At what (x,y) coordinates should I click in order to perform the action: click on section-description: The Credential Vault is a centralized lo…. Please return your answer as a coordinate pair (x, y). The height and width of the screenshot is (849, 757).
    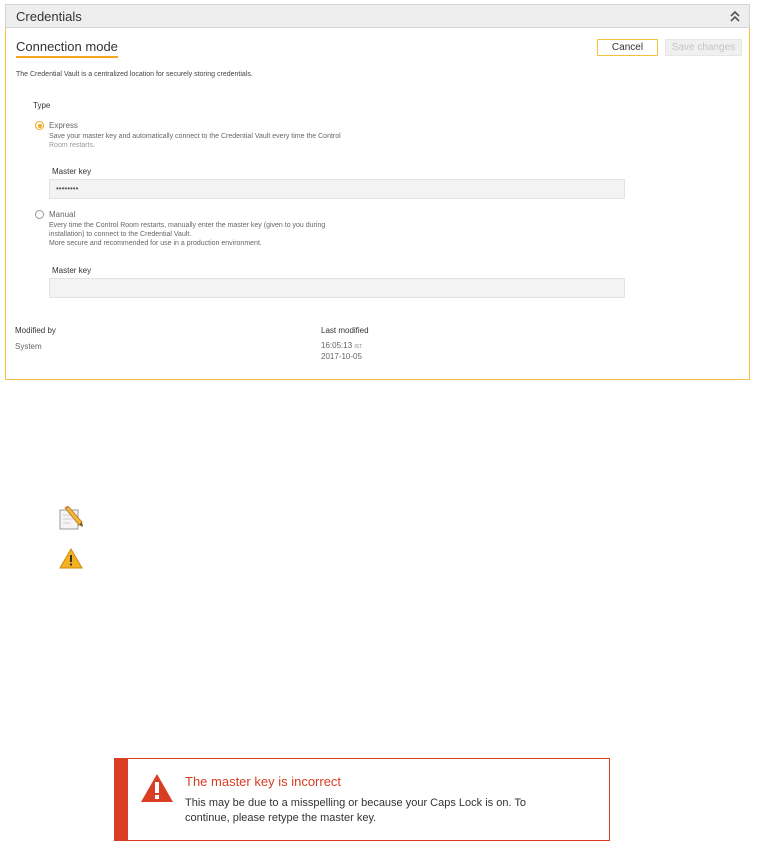
    Looking at the image, I should click on (134, 74).